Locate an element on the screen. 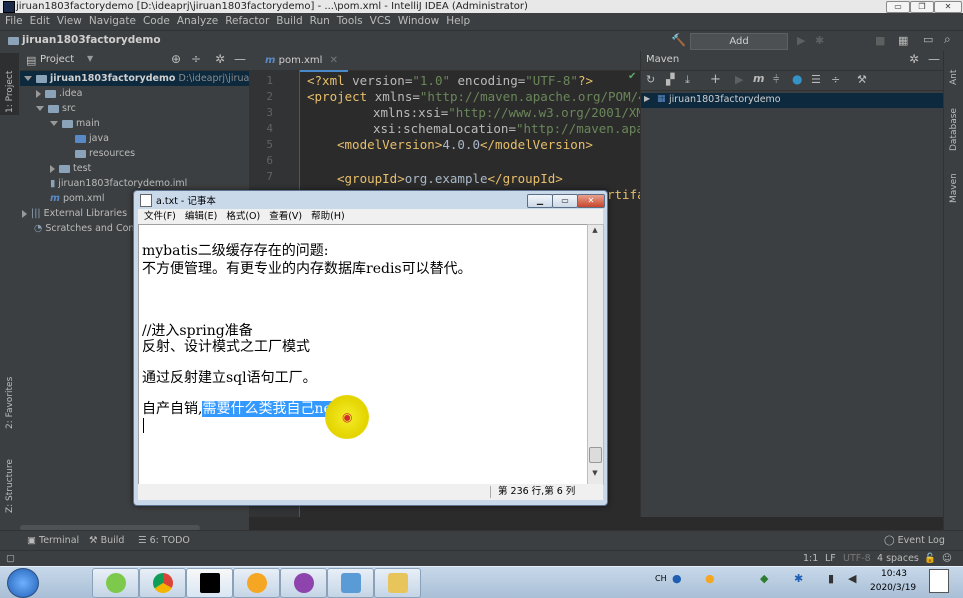 Image resolution: width=963 pixels, height=598 pixels. build-hammer-icon: 🔨 is located at coordinates (678, 40).